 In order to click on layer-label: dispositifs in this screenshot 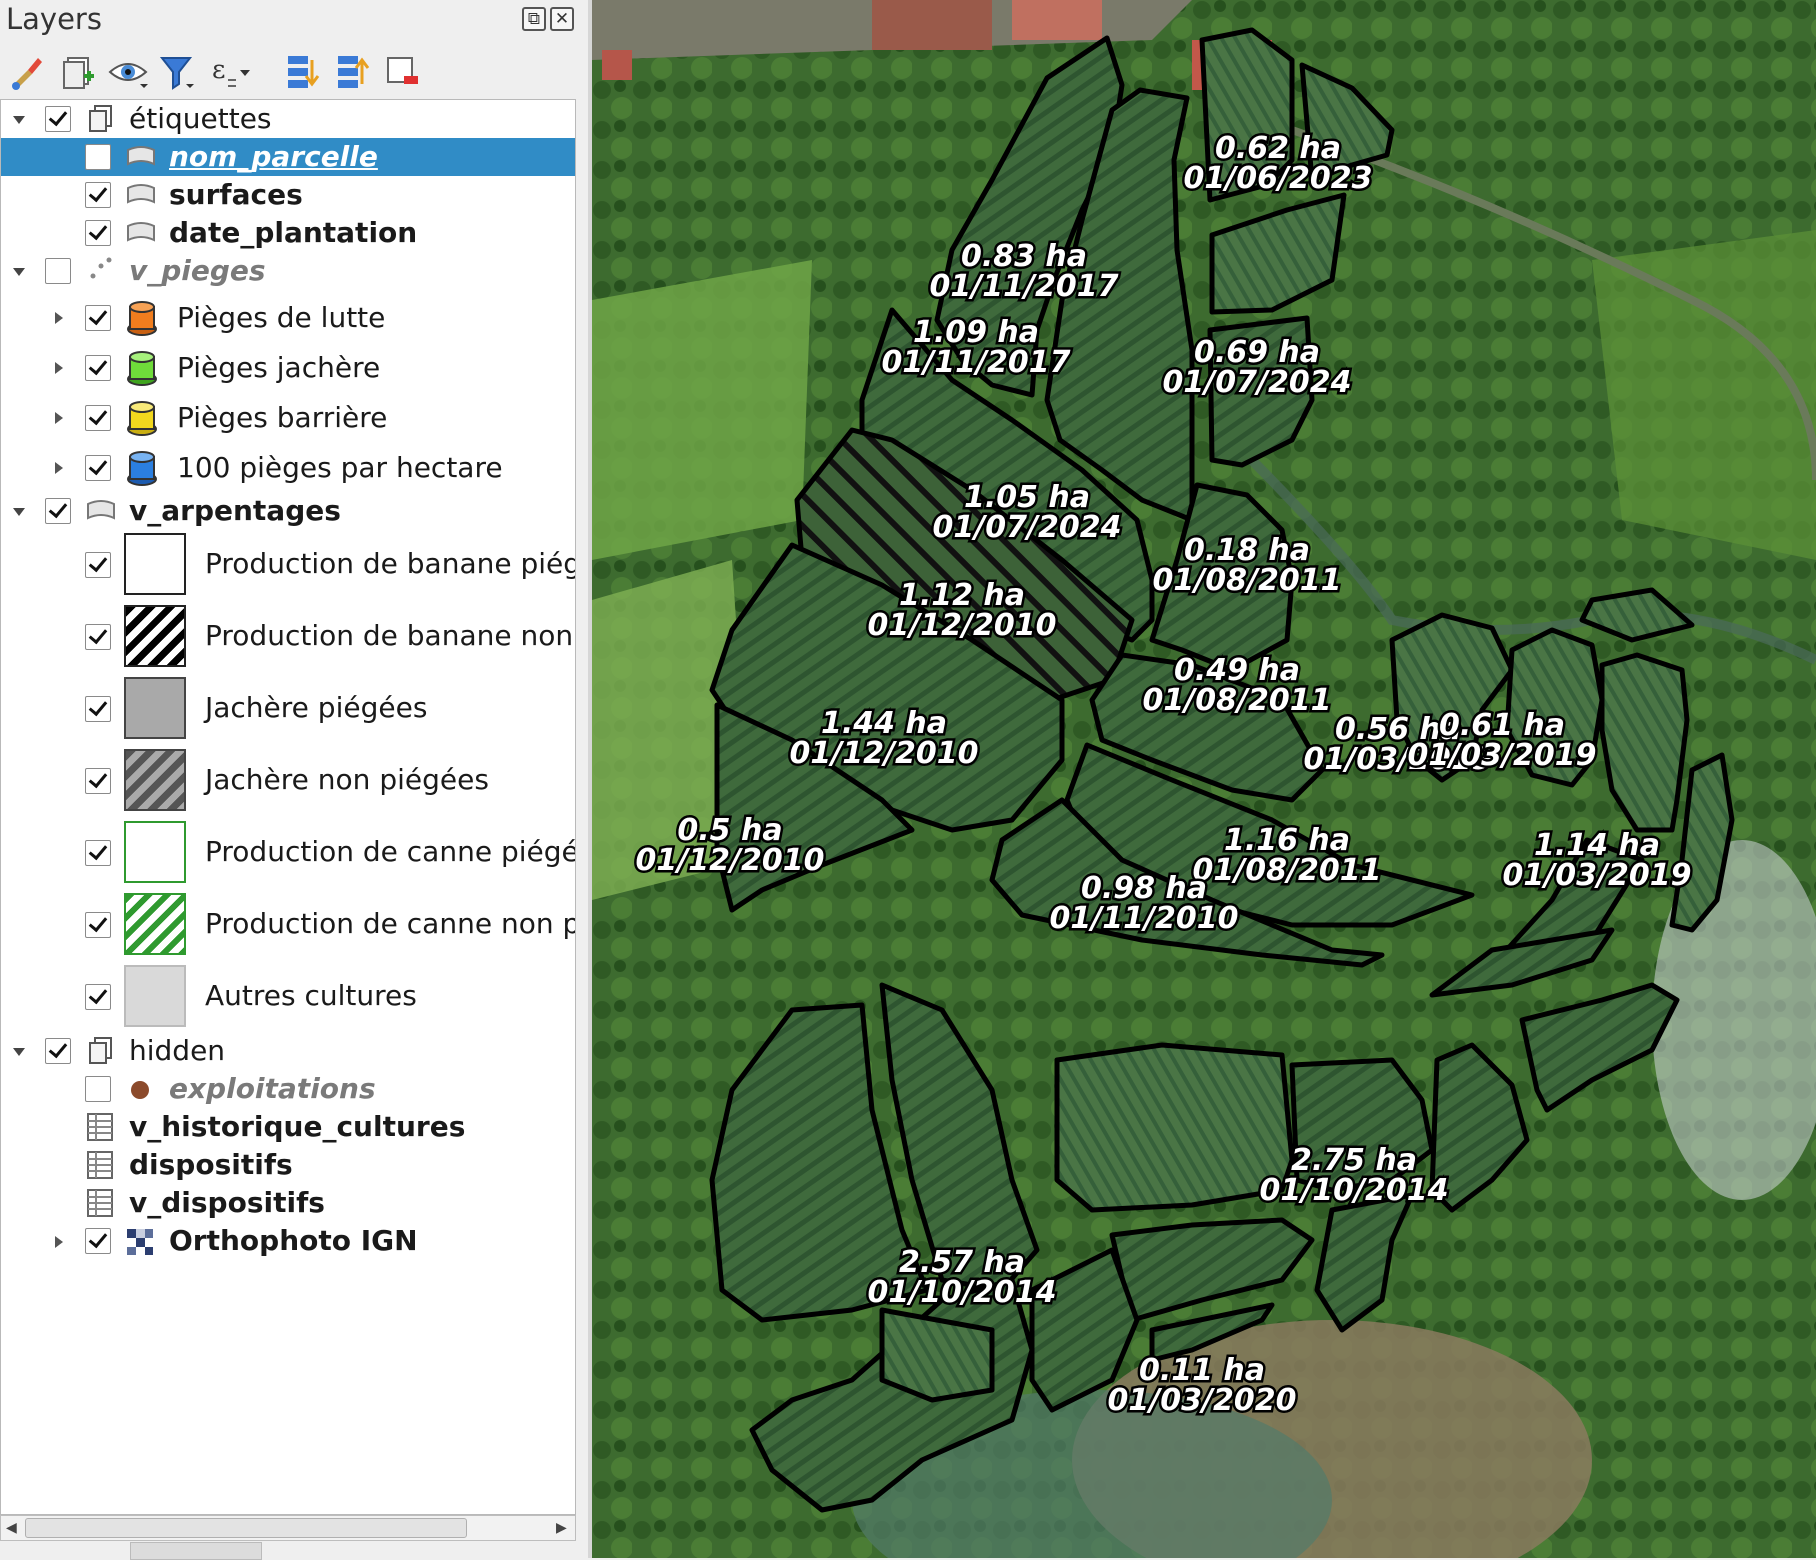, I will do `click(211, 1164)`.